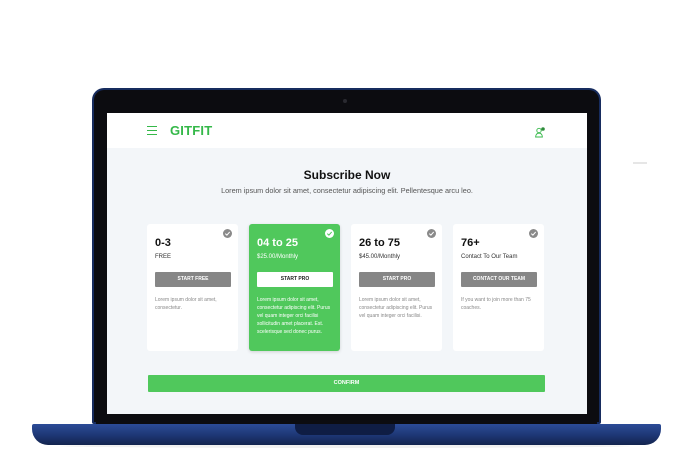 The width and height of the screenshot is (690, 459). I want to click on camera-icon, so click(345, 101).